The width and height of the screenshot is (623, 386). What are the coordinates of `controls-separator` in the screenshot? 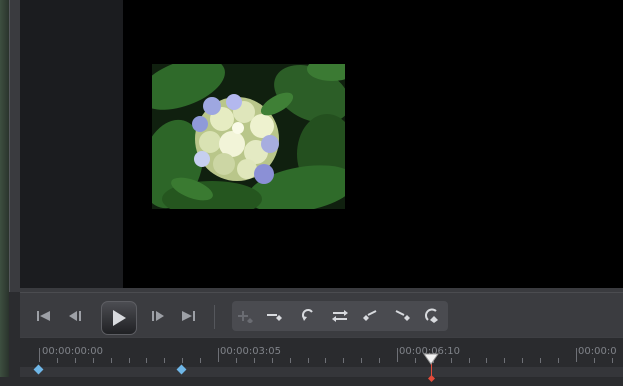 It's located at (214, 317).